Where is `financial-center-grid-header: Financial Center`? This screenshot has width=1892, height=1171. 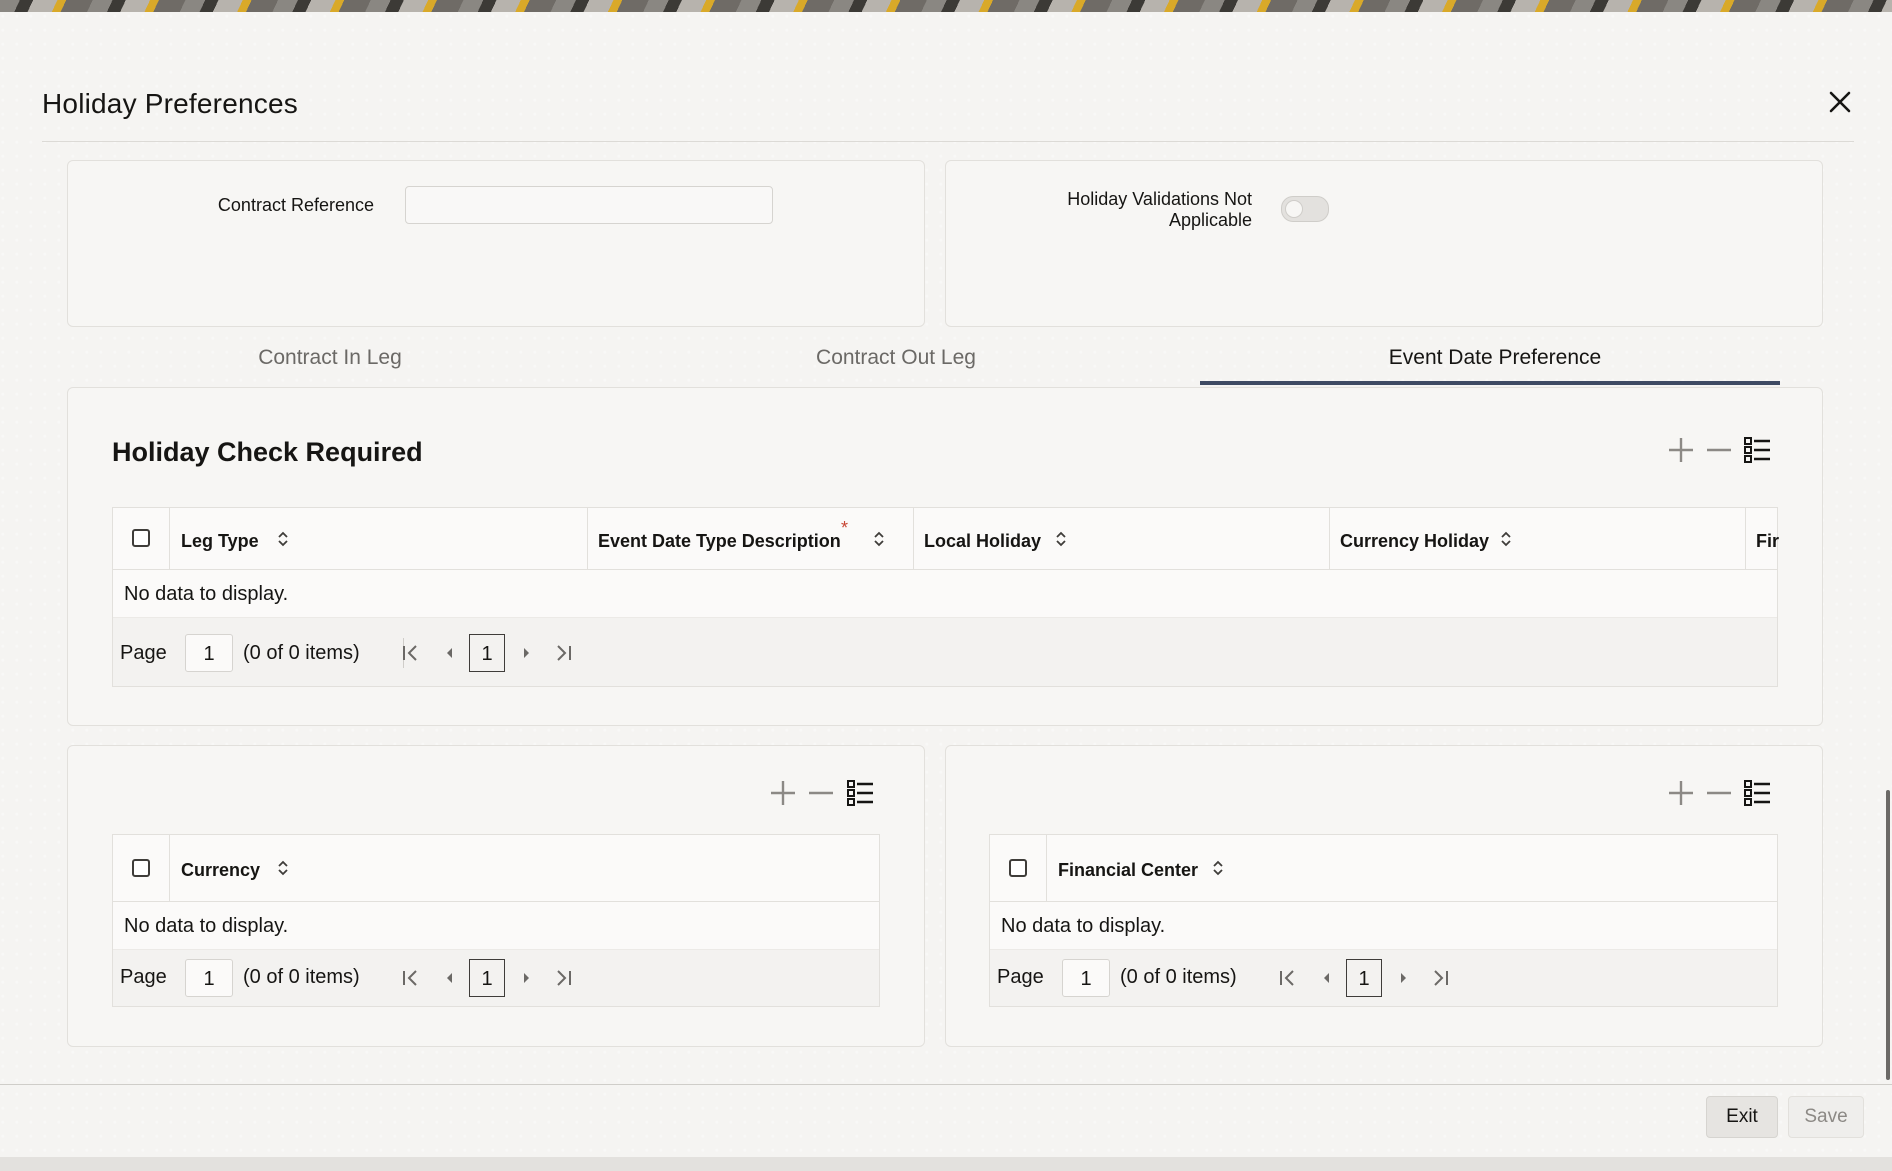 financial-center-grid-header: Financial Center is located at coordinates (1383, 868).